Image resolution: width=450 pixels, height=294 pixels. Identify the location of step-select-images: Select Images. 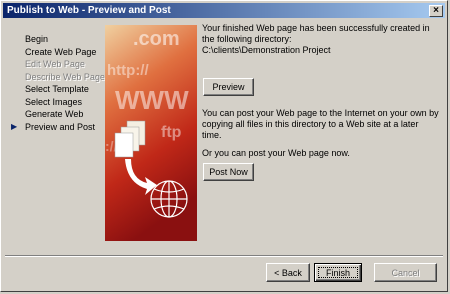
(65, 102).